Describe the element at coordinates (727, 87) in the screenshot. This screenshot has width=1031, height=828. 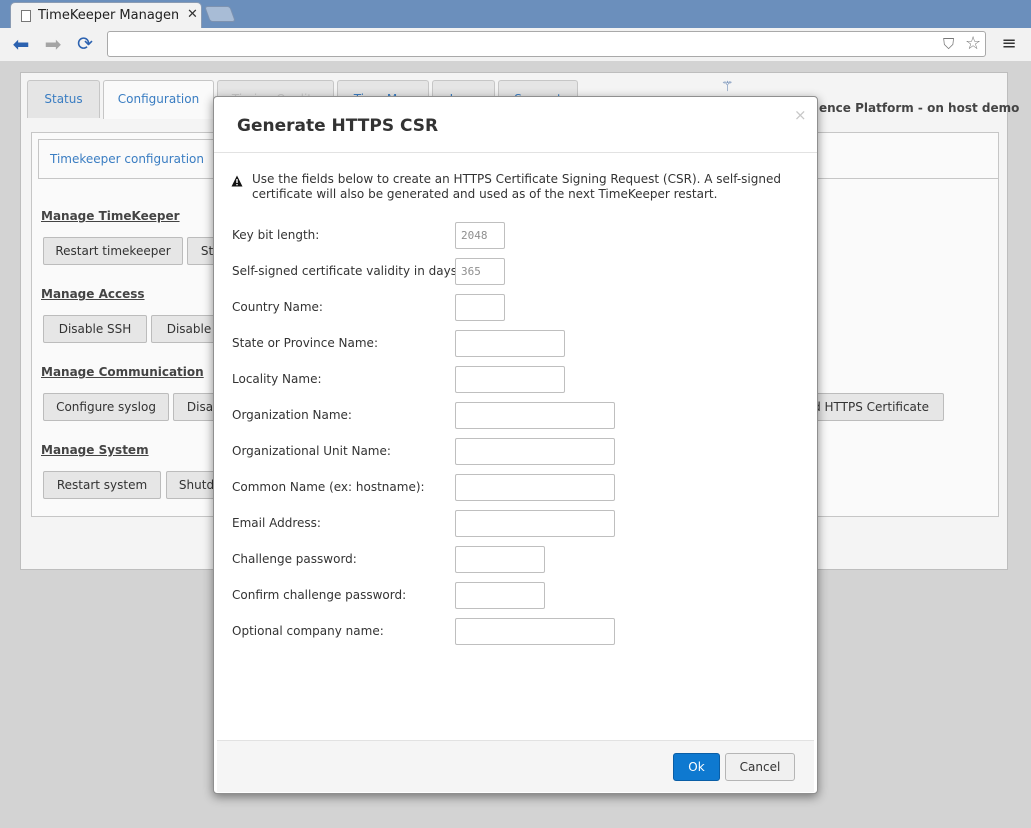
I see `logo-icon: ⚚` at that location.